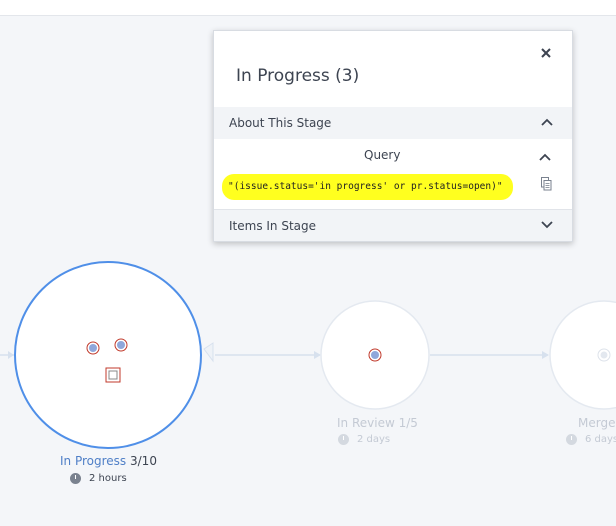 The width and height of the screenshot is (616, 526). I want to click on stage-time-text: 2 hours, so click(108, 478).